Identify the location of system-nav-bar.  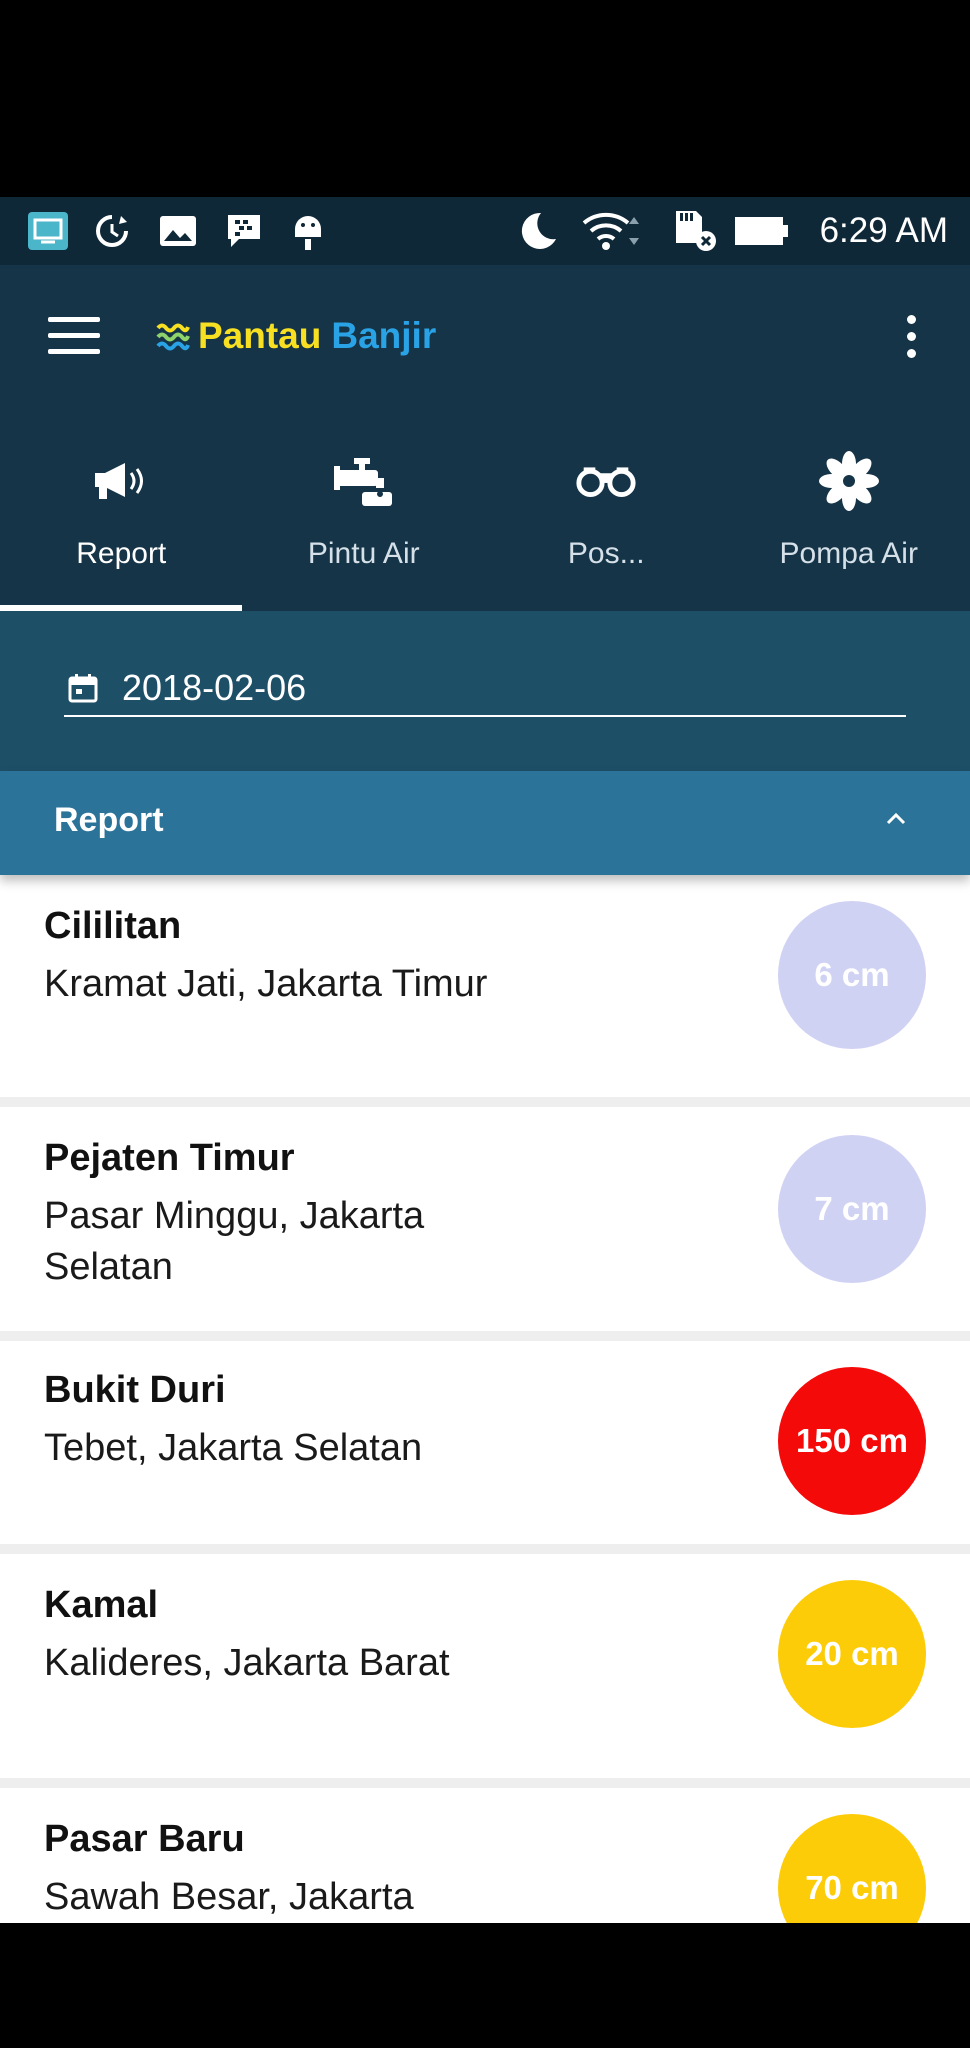
(485, 1985).